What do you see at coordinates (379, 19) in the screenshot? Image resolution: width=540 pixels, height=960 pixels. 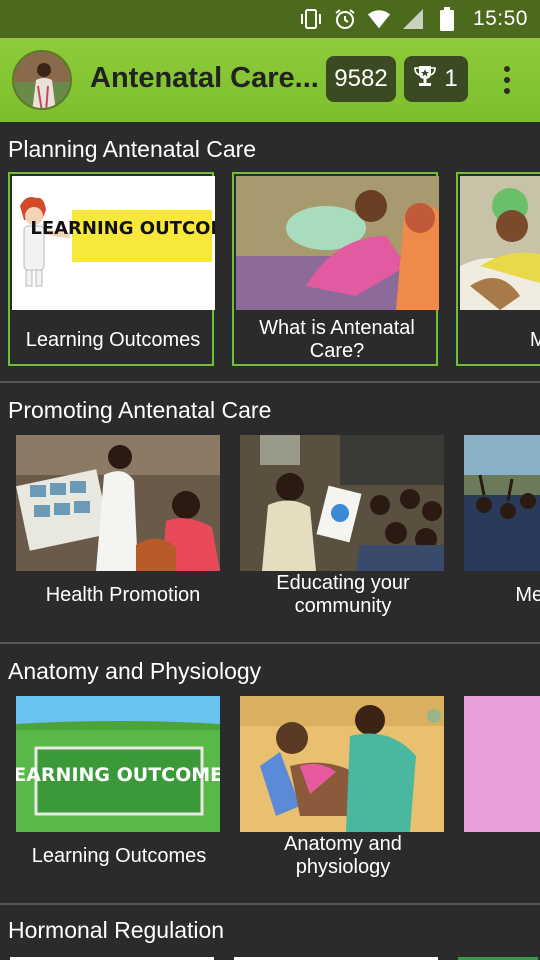 I see `wifi-icon` at bounding box center [379, 19].